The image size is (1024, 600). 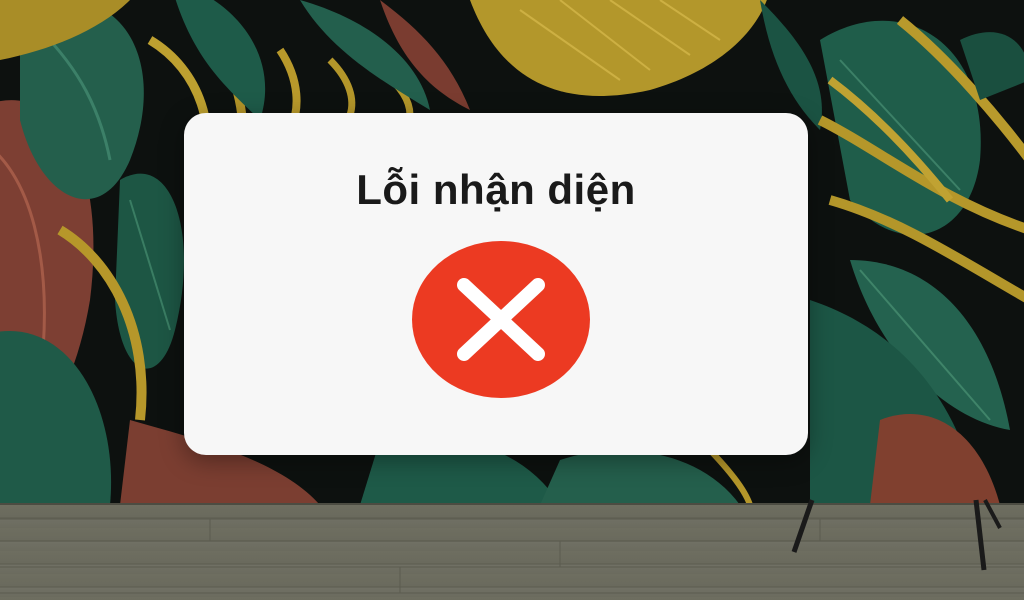 I want to click on error-x-circle-icon, so click(x=501, y=319).